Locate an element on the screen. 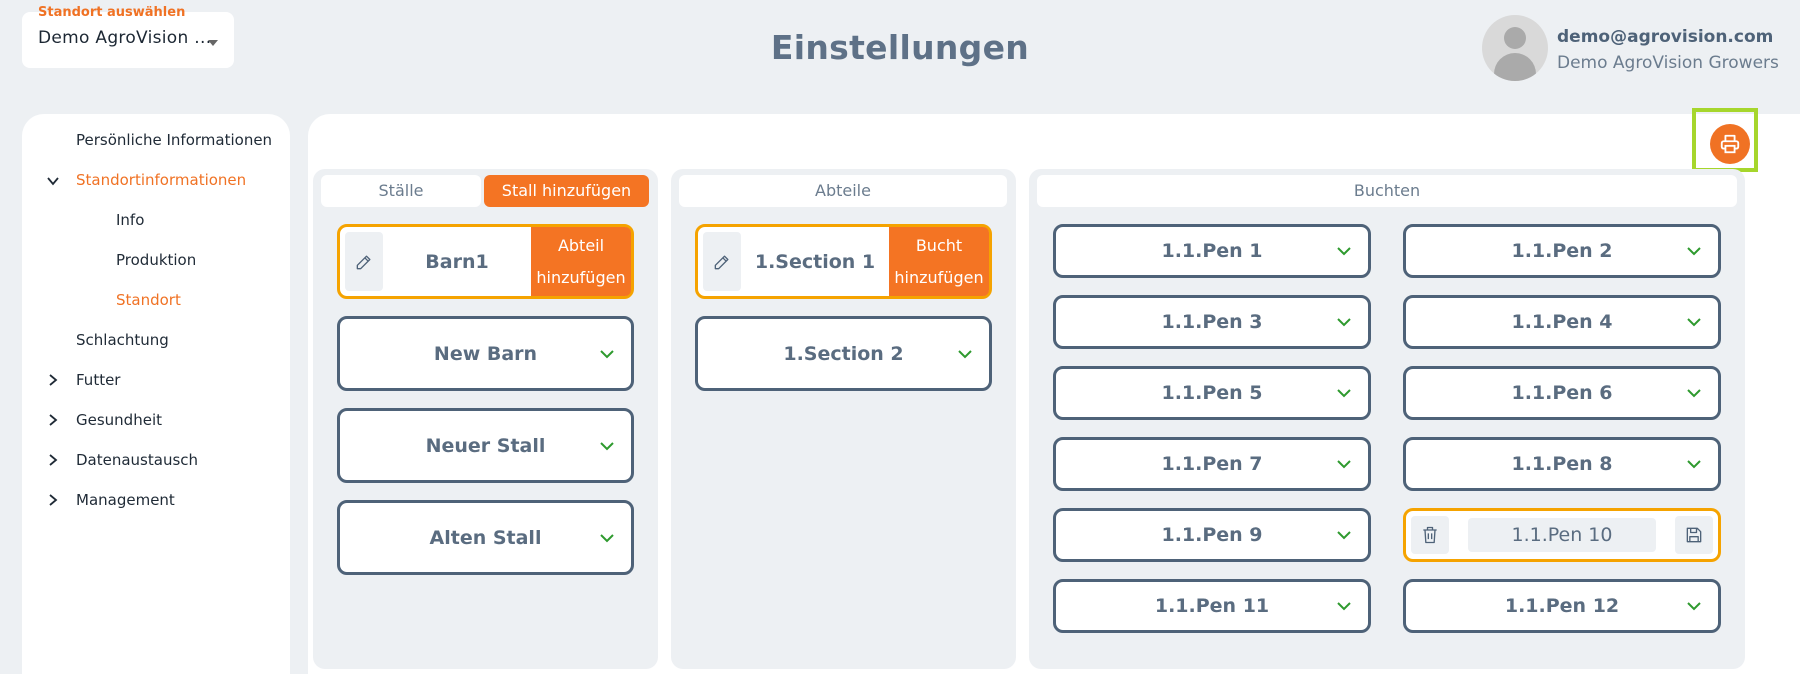 This screenshot has width=1800, height=674. pen-card-label: 1.1.Pen 2 is located at coordinates (1562, 251).